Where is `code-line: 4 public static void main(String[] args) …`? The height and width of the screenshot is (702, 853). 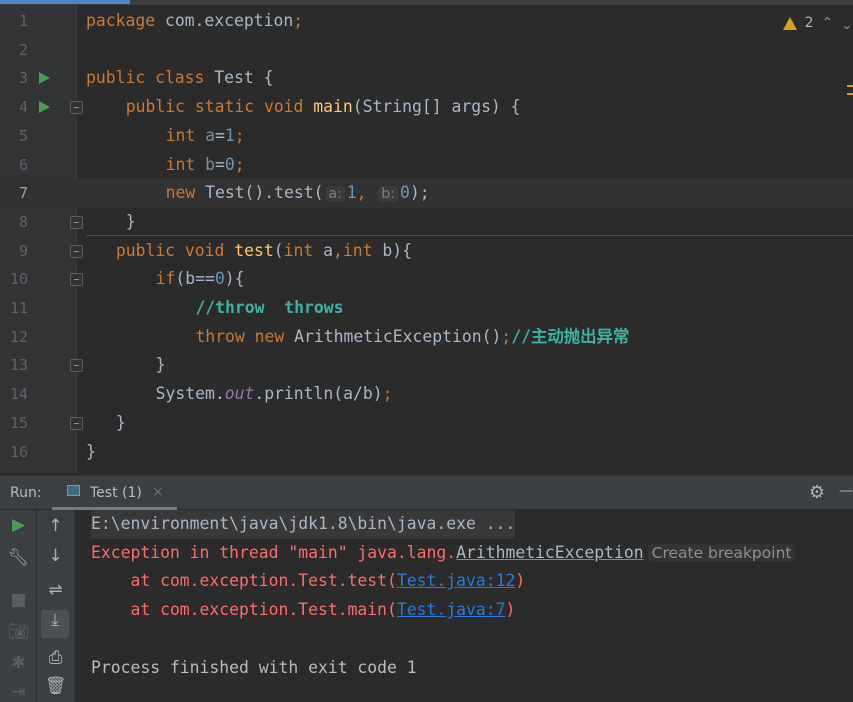 code-line: 4 public static void main(String[] args) … is located at coordinates (426, 107).